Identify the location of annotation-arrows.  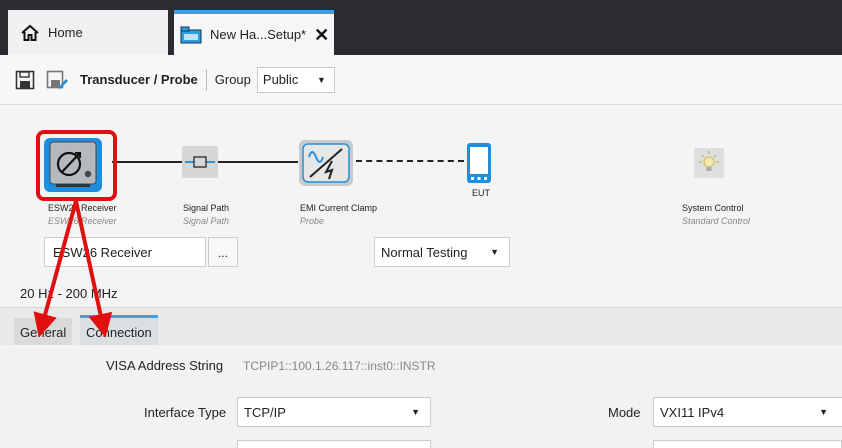
(73, 269).